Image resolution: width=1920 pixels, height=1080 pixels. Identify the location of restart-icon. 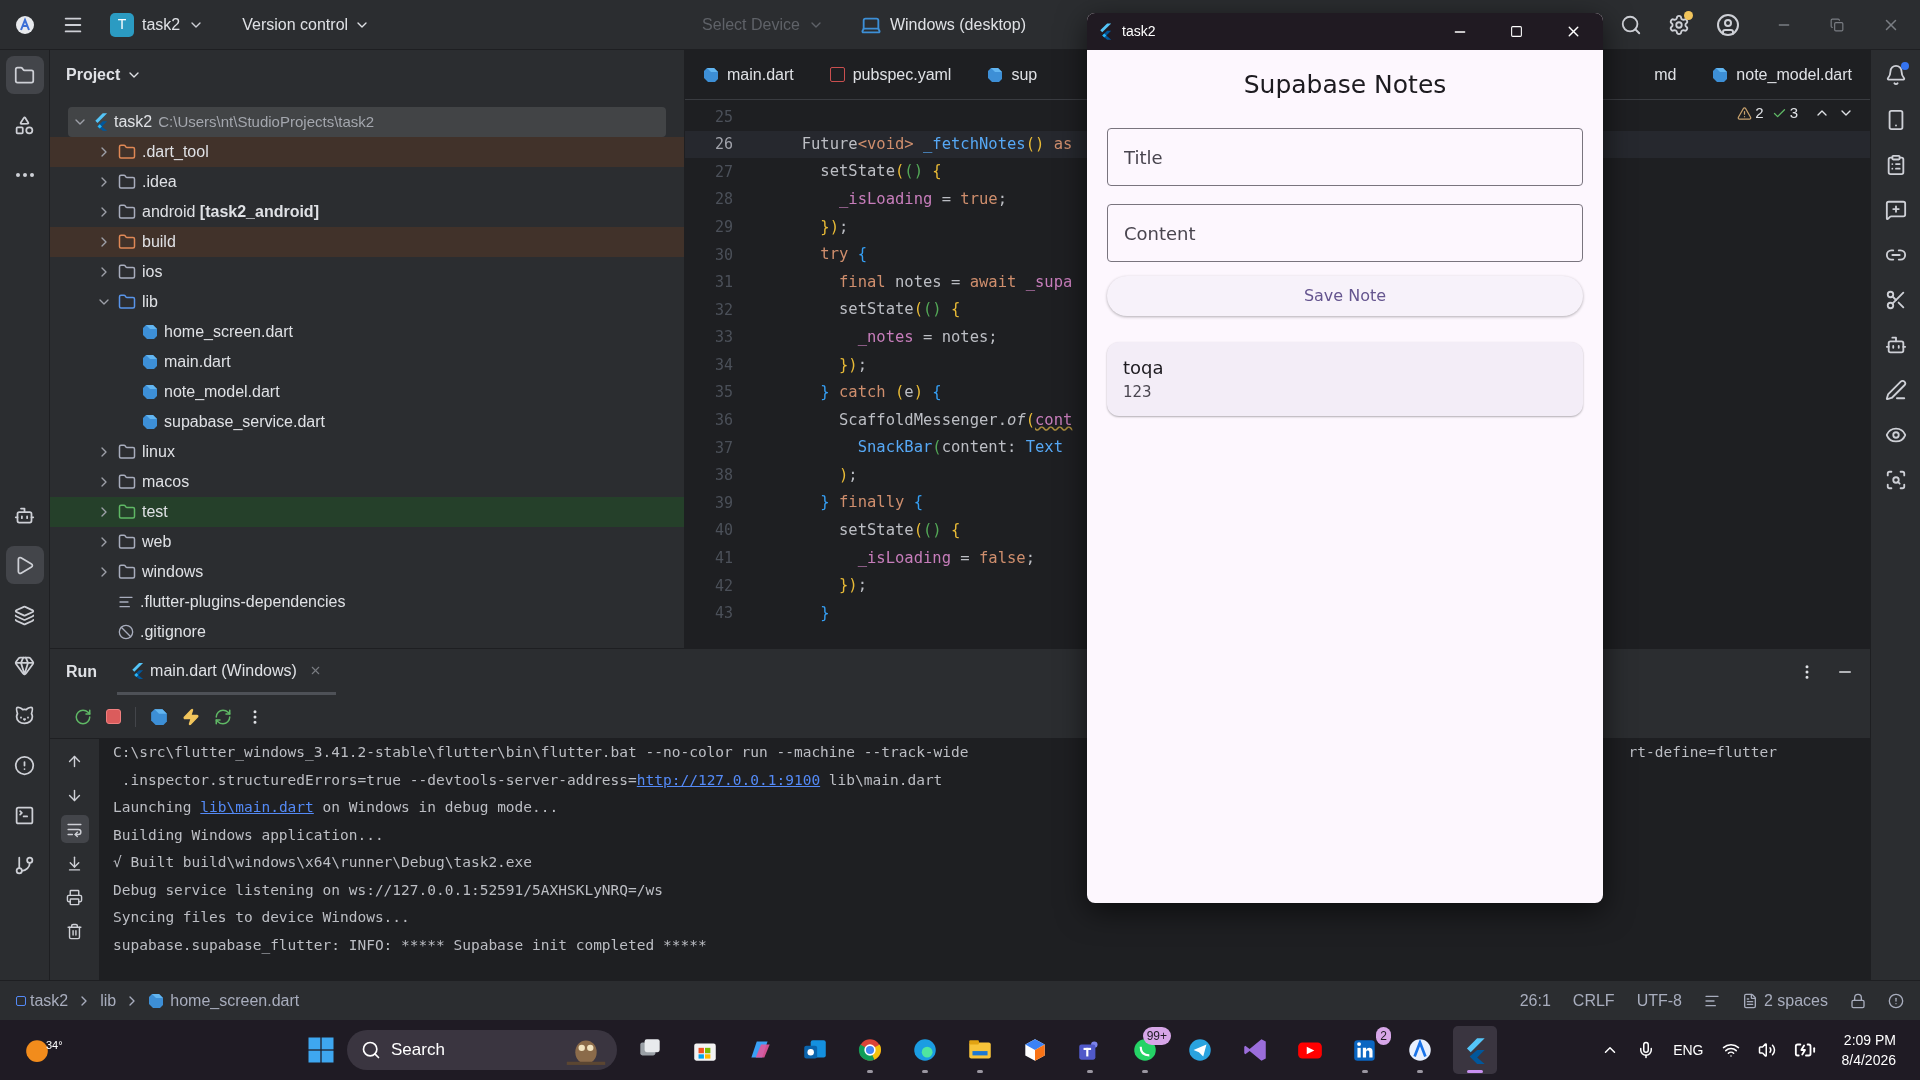
(83, 716).